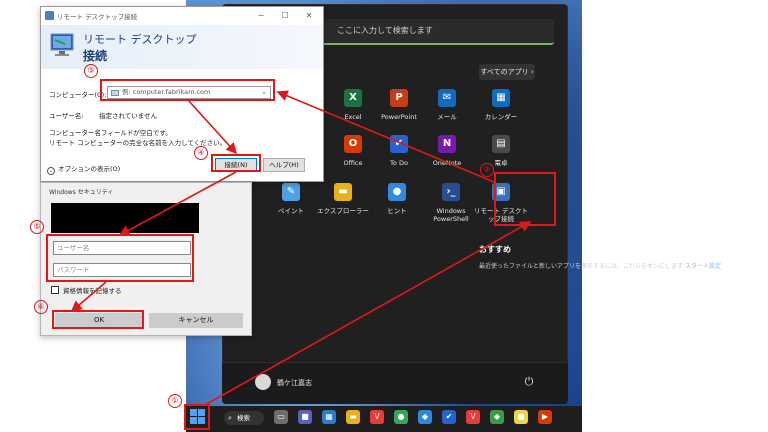 This screenshot has width=768, height=432. I want to click on step-5-marker: ⑤, so click(37, 227).